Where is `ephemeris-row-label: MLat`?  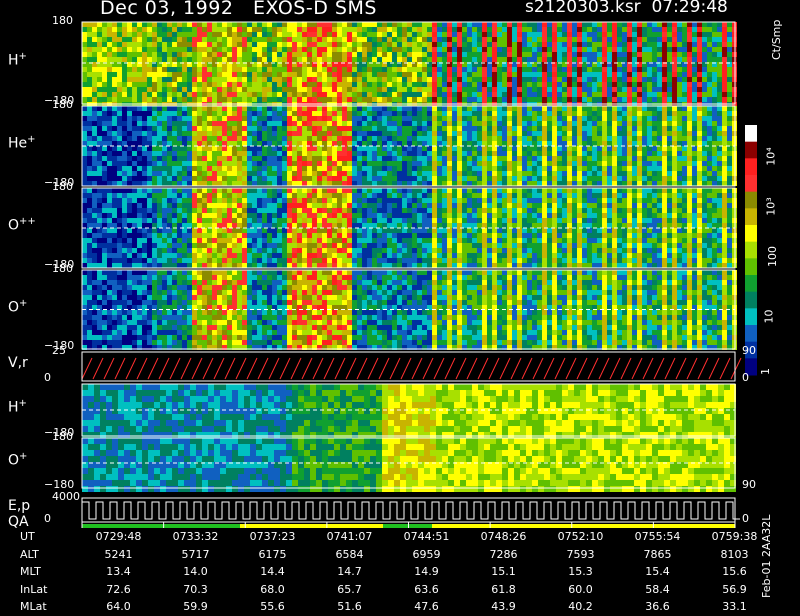
ephemeris-row-label: MLat is located at coordinates (50, 607).